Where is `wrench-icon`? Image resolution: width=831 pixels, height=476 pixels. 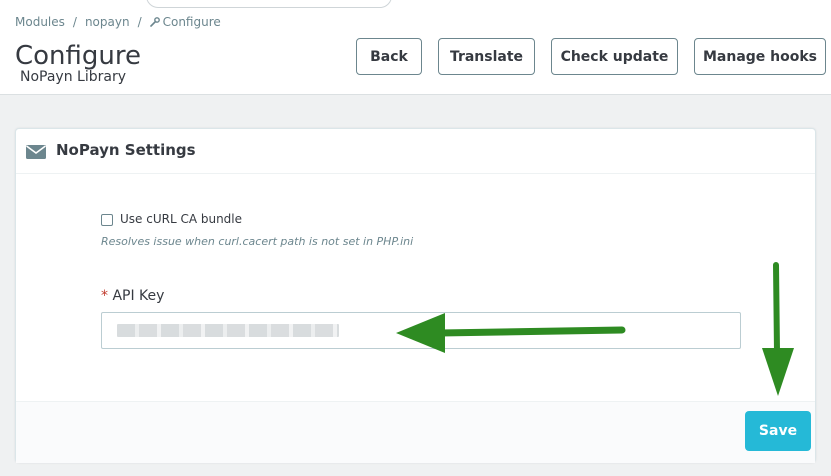
wrench-icon is located at coordinates (154, 22).